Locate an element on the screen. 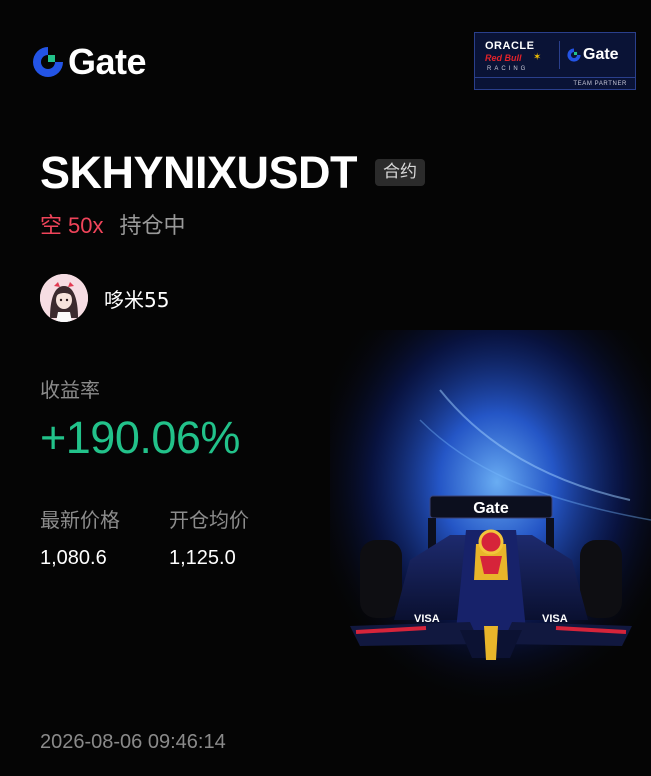 The height and width of the screenshot is (776, 651). latest-price-column: 最新价格 1,080.6 is located at coordinates (80, 537).